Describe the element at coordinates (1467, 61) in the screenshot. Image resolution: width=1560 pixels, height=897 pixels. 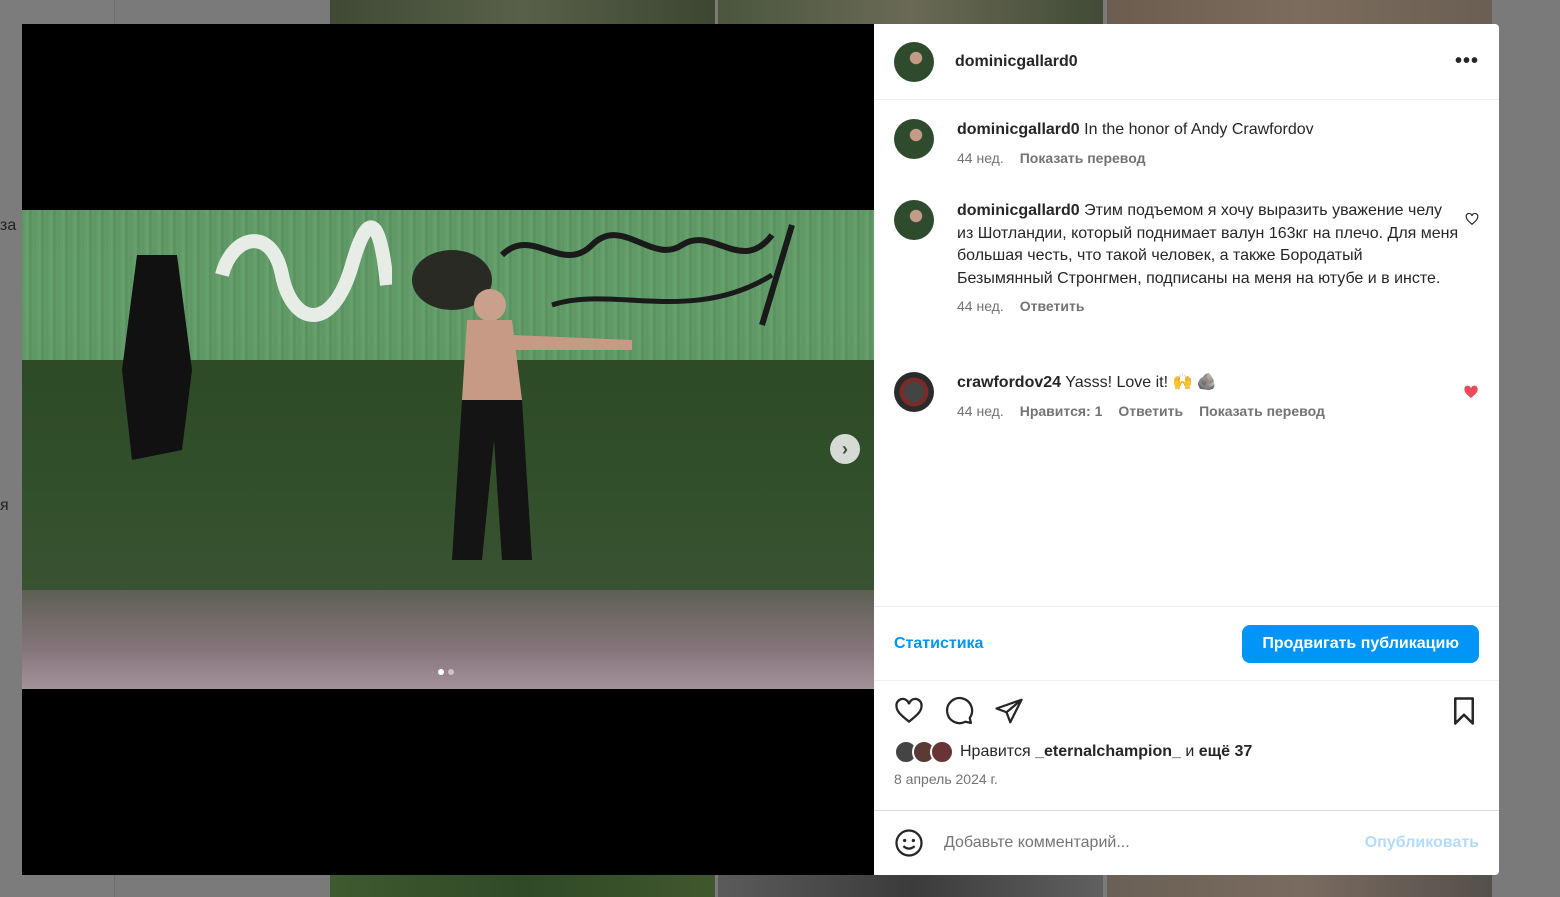
I see `more-horizontal-icon: •••` at that location.